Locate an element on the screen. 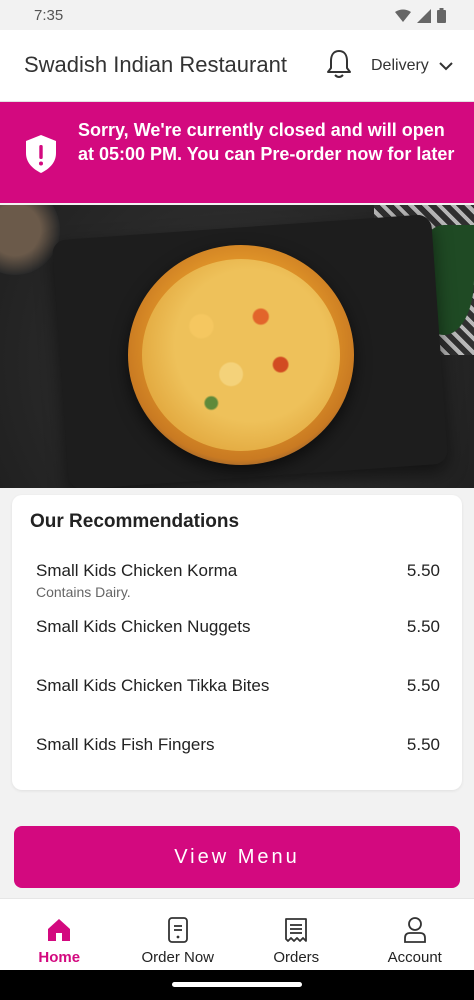 This screenshot has width=474, height=1000. spice-plate-decoration is located at coordinates (30, 240).